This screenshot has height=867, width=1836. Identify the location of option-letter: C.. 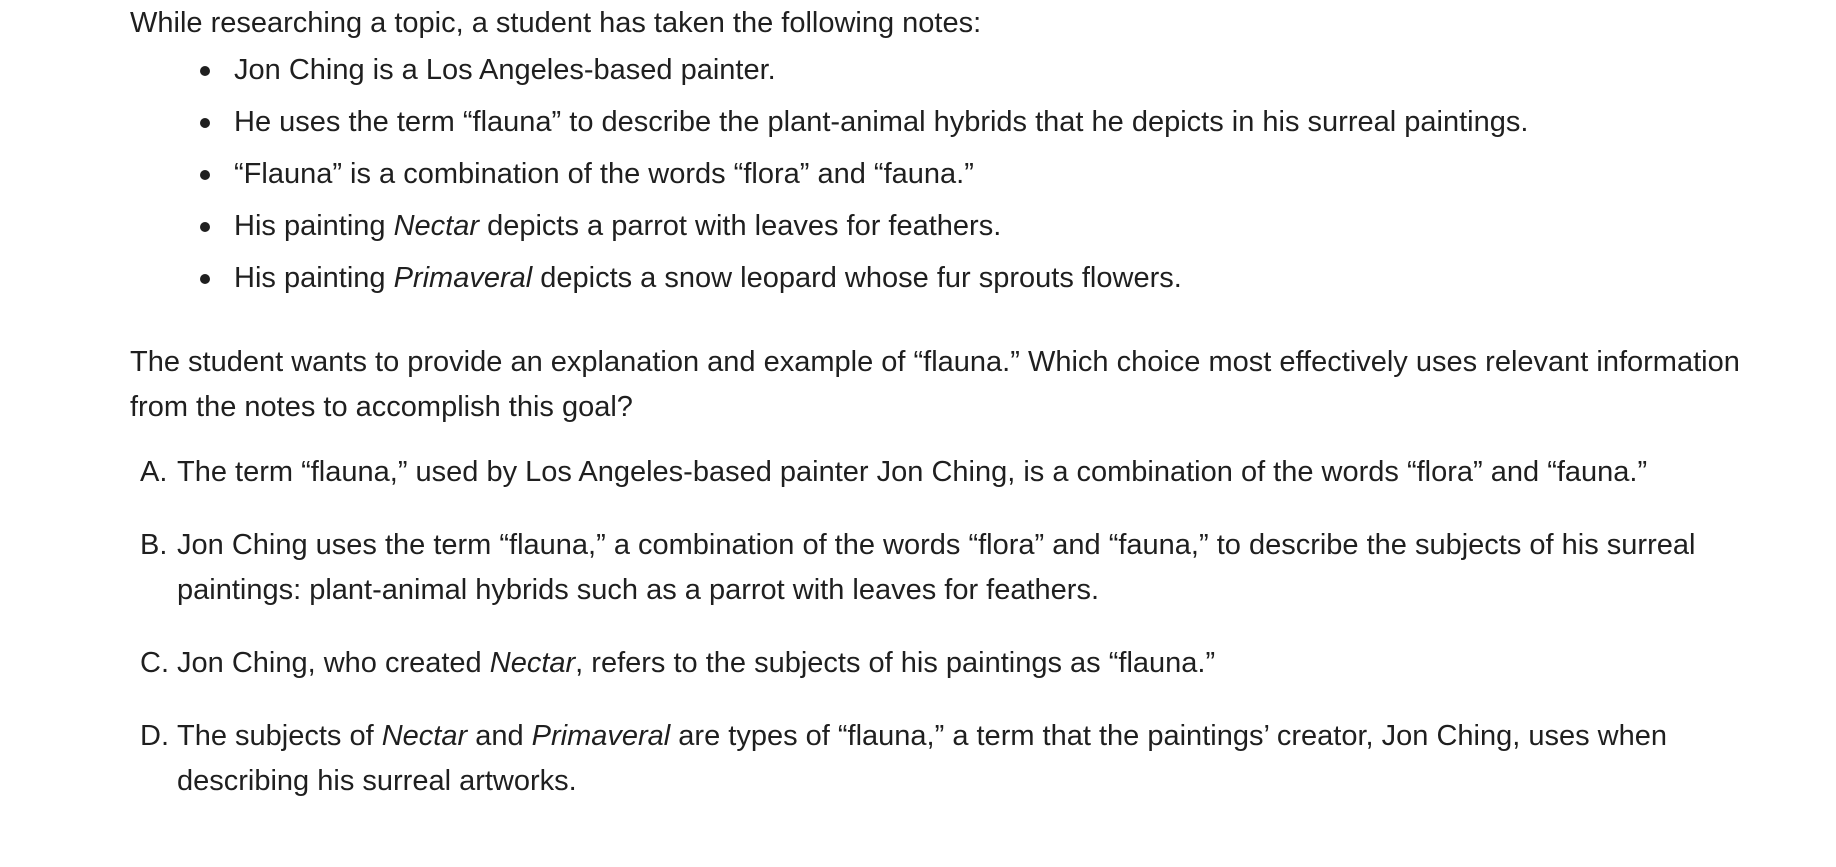
(154, 663).